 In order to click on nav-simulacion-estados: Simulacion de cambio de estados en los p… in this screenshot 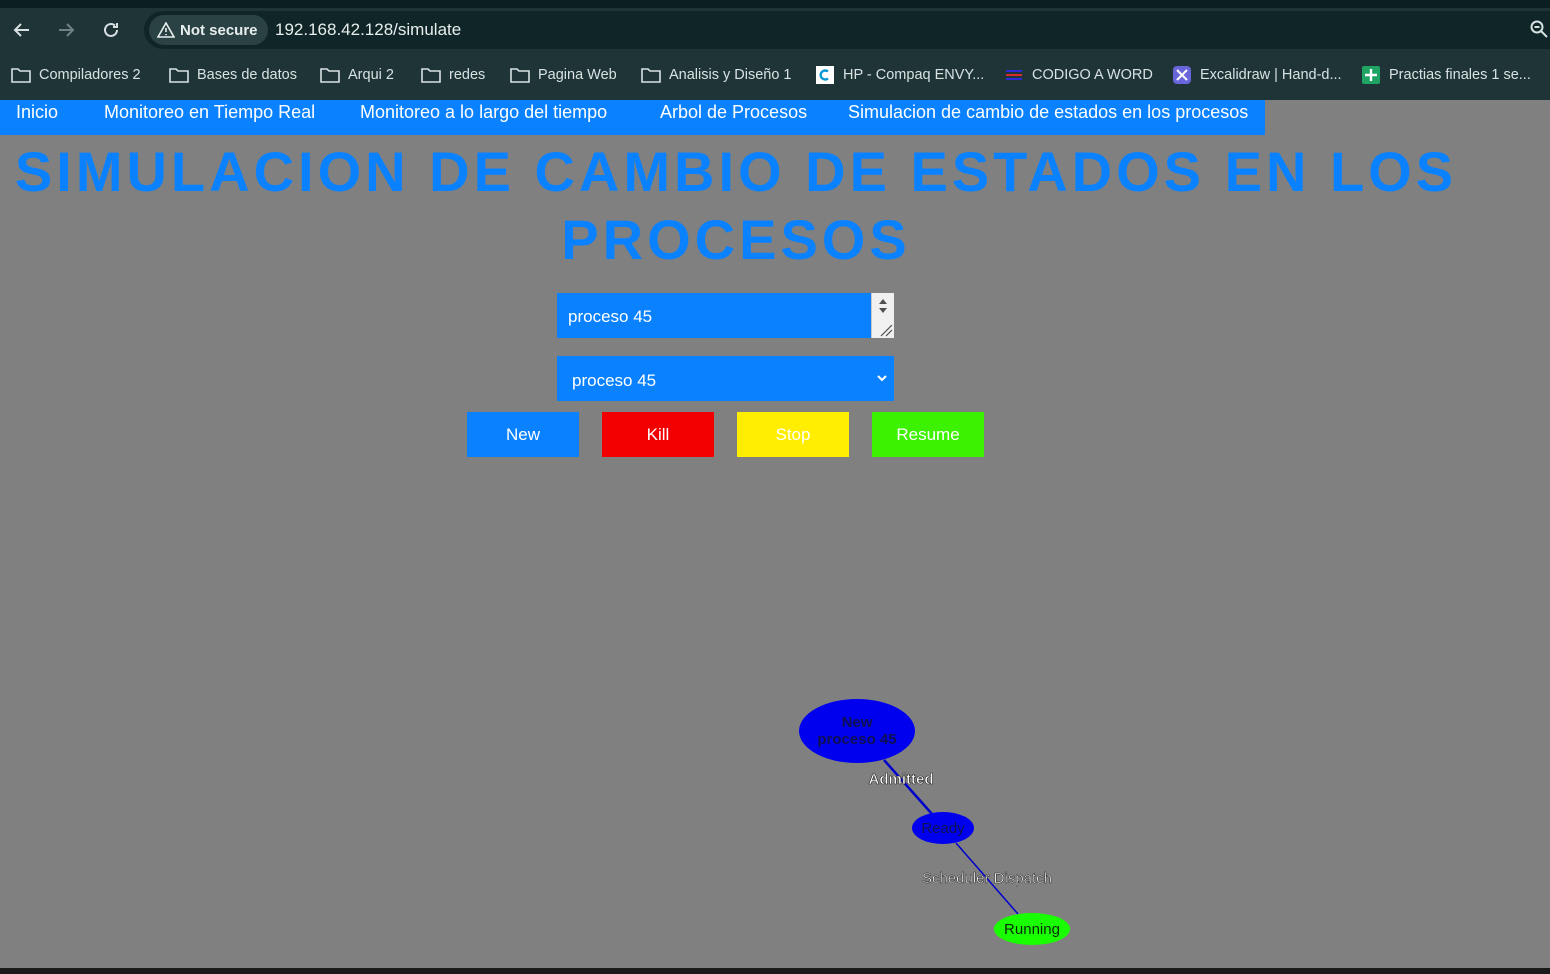, I will do `click(1048, 112)`.